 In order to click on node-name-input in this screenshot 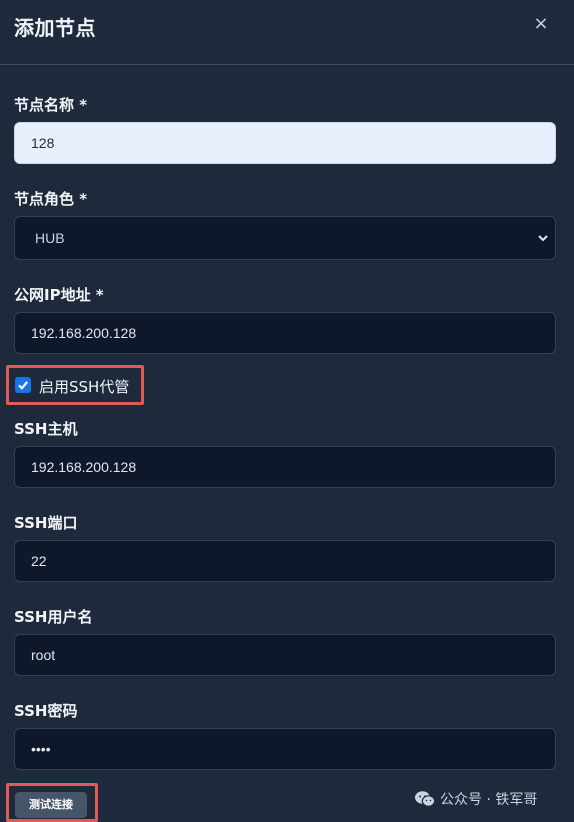, I will do `click(285, 143)`.